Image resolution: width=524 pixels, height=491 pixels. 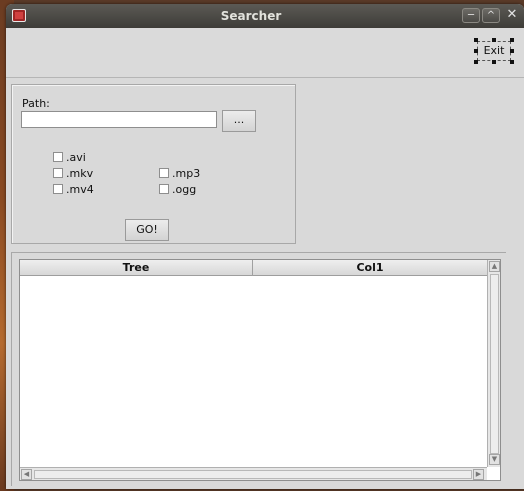 I want to click on checkbox-avi: .avi, so click(x=69, y=157).